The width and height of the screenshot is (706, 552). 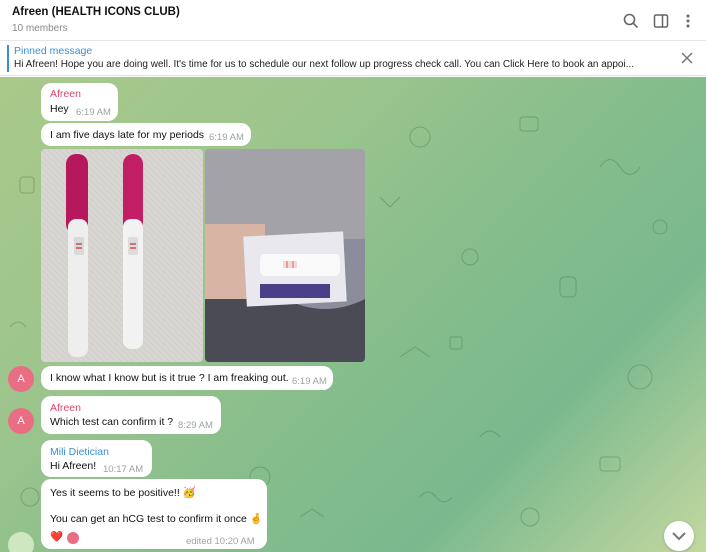 I want to click on message-text: Hey, so click(x=59, y=109).